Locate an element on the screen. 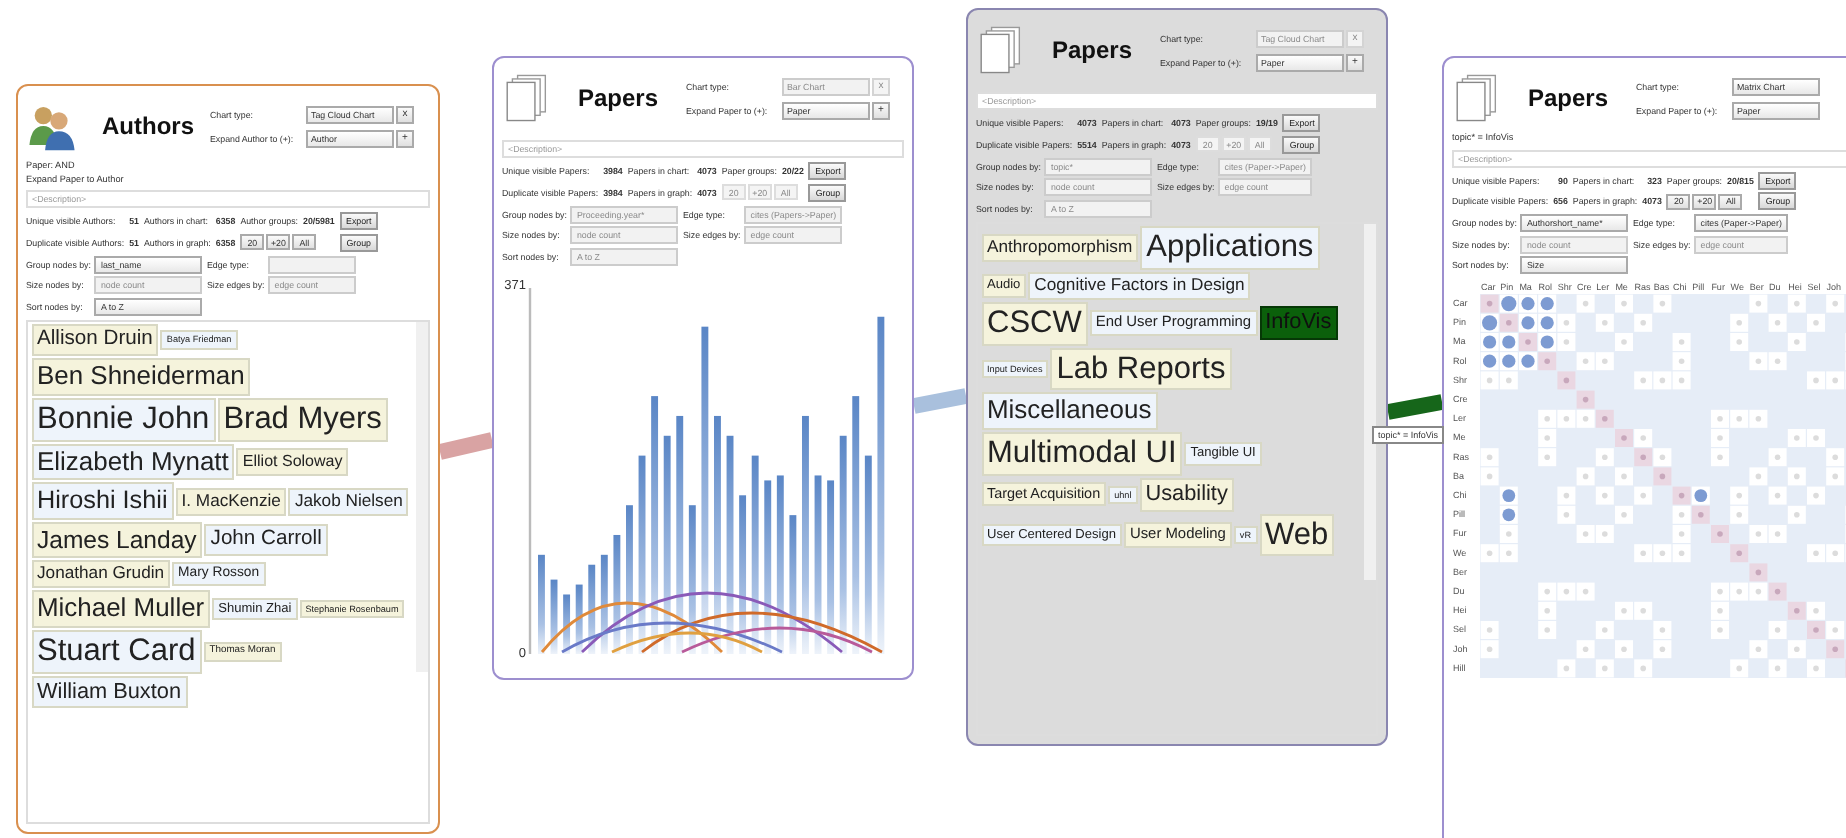 Image resolution: width=1846 pixels, height=838 pixels. tag: Ben Shneiderman is located at coordinates (141, 376).